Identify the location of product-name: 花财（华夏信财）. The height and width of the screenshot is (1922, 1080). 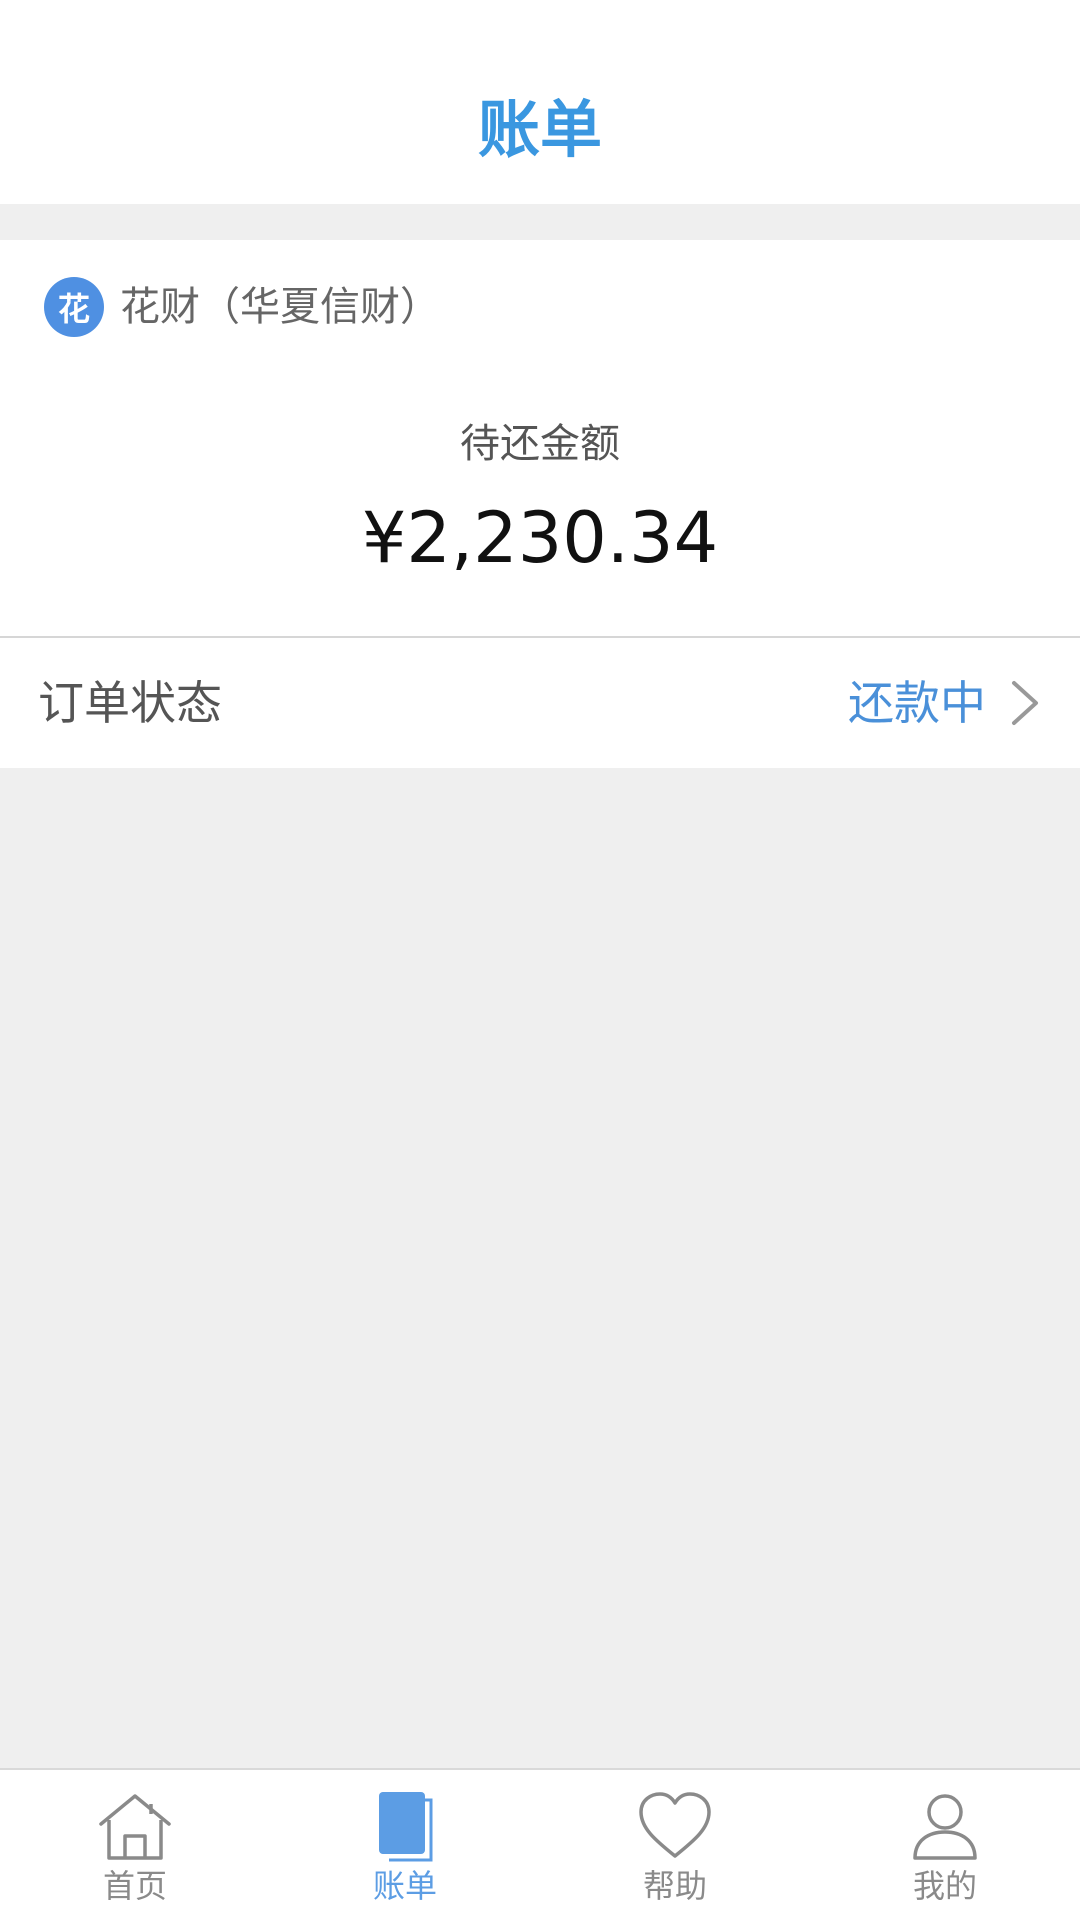
(280, 307).